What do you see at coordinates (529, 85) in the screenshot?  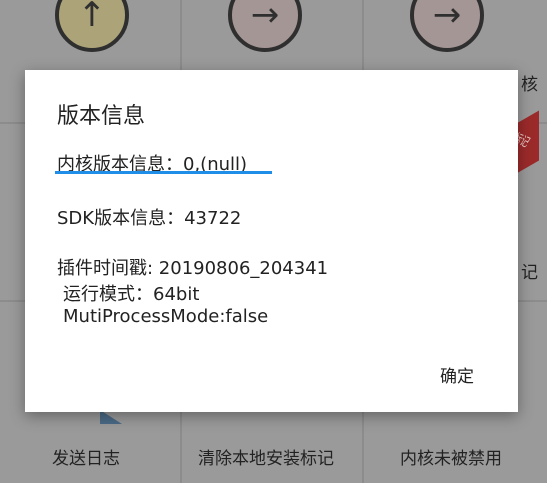 I see `grid-item-label-partial: 核` at bounding box center [529, 85].